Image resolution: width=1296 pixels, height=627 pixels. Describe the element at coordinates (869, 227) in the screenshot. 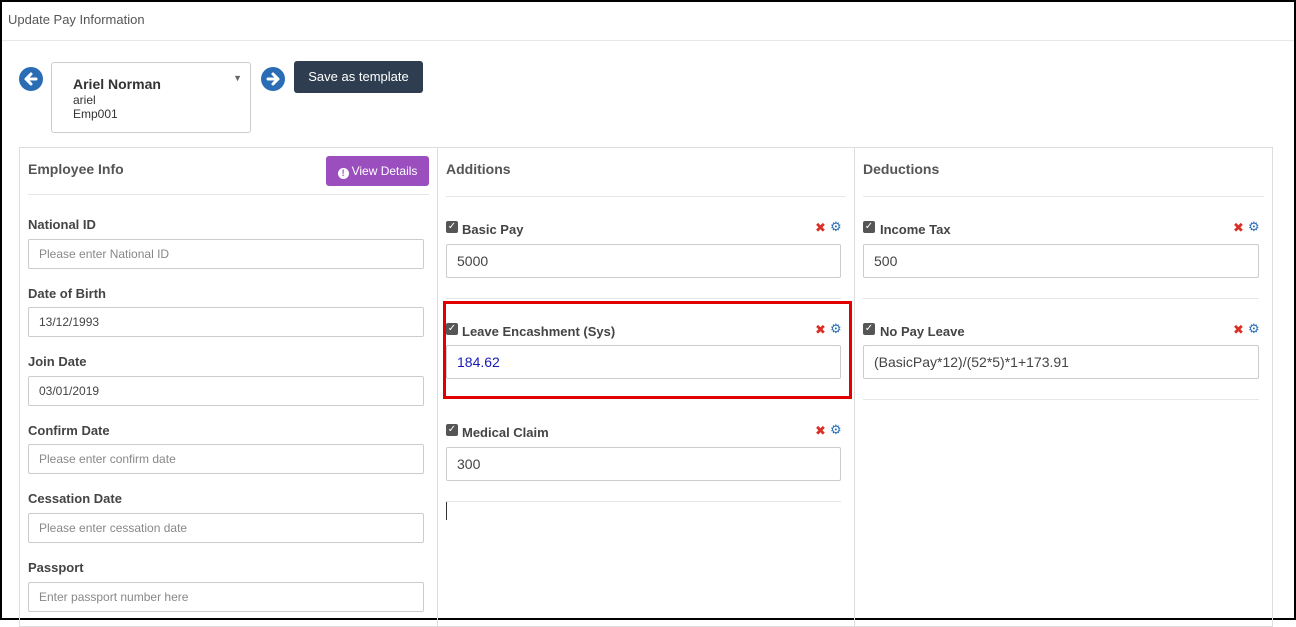

I see `income-tax-checkbox: ✓` at that location.